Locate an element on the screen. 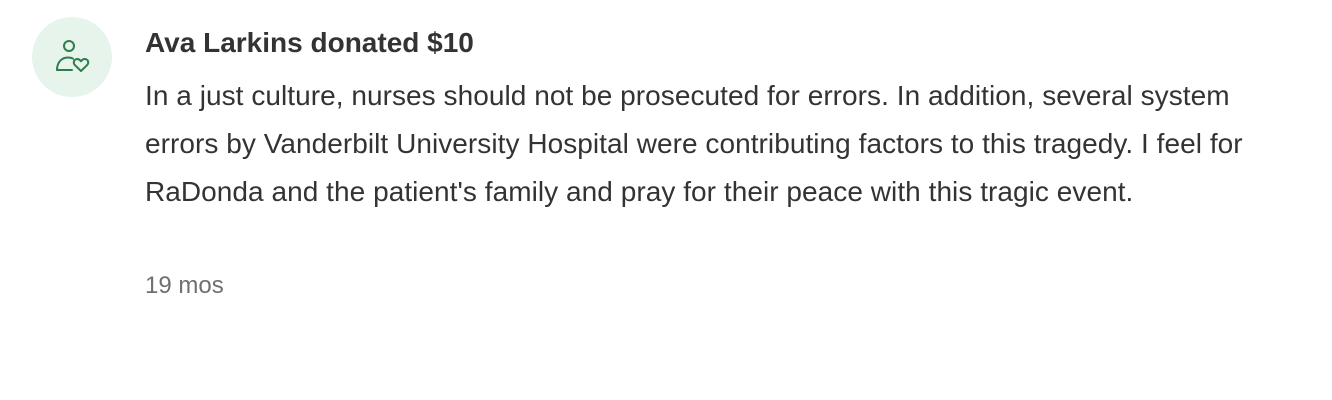 This screenshot has width=1332, height=400. donor-name-amount: Ava Larkins donated $10 is located at coordinates (309, 42).